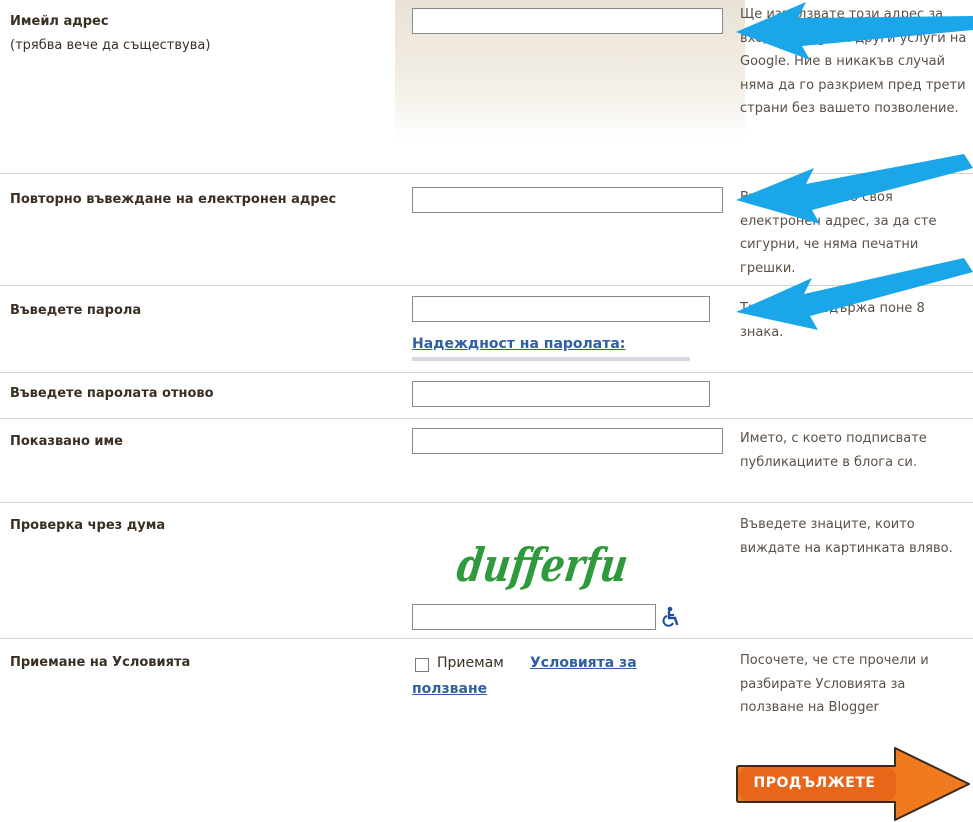 The image size is (973, 822). I want to click on email-confirm-label: Повторно въвеждане на електронен адрес, so click(173, 199).